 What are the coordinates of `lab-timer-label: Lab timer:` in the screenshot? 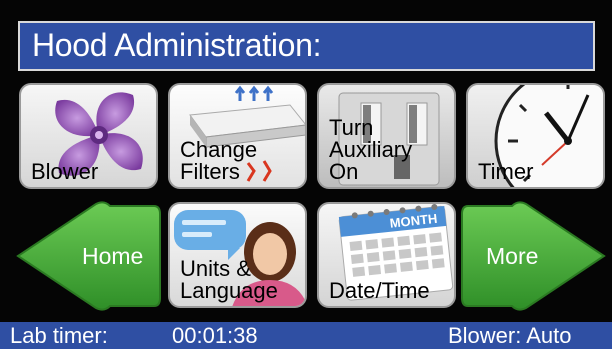 It's located at (59, 335).